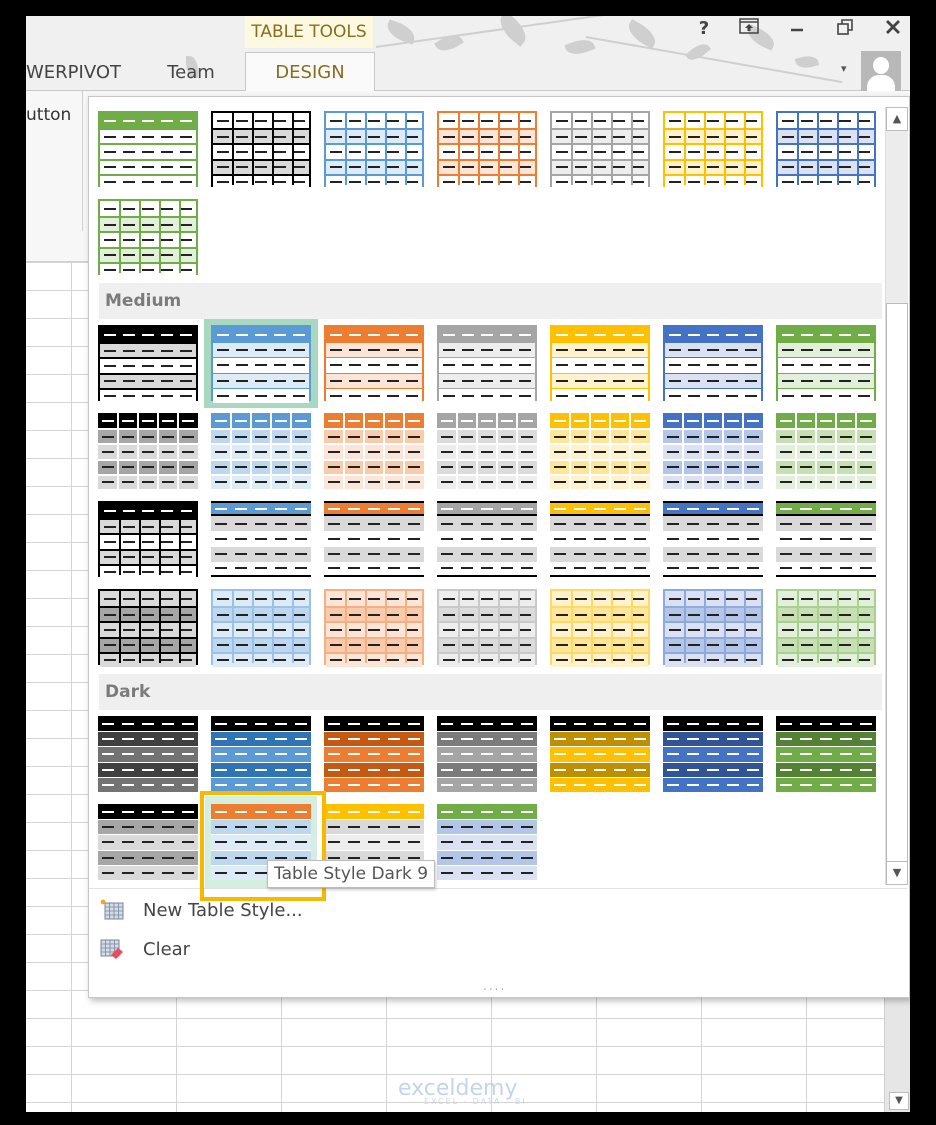 This screenshot has height=1125, width=936. I want to click on ribbon-partial-button-label: utton, so click(48, 115).